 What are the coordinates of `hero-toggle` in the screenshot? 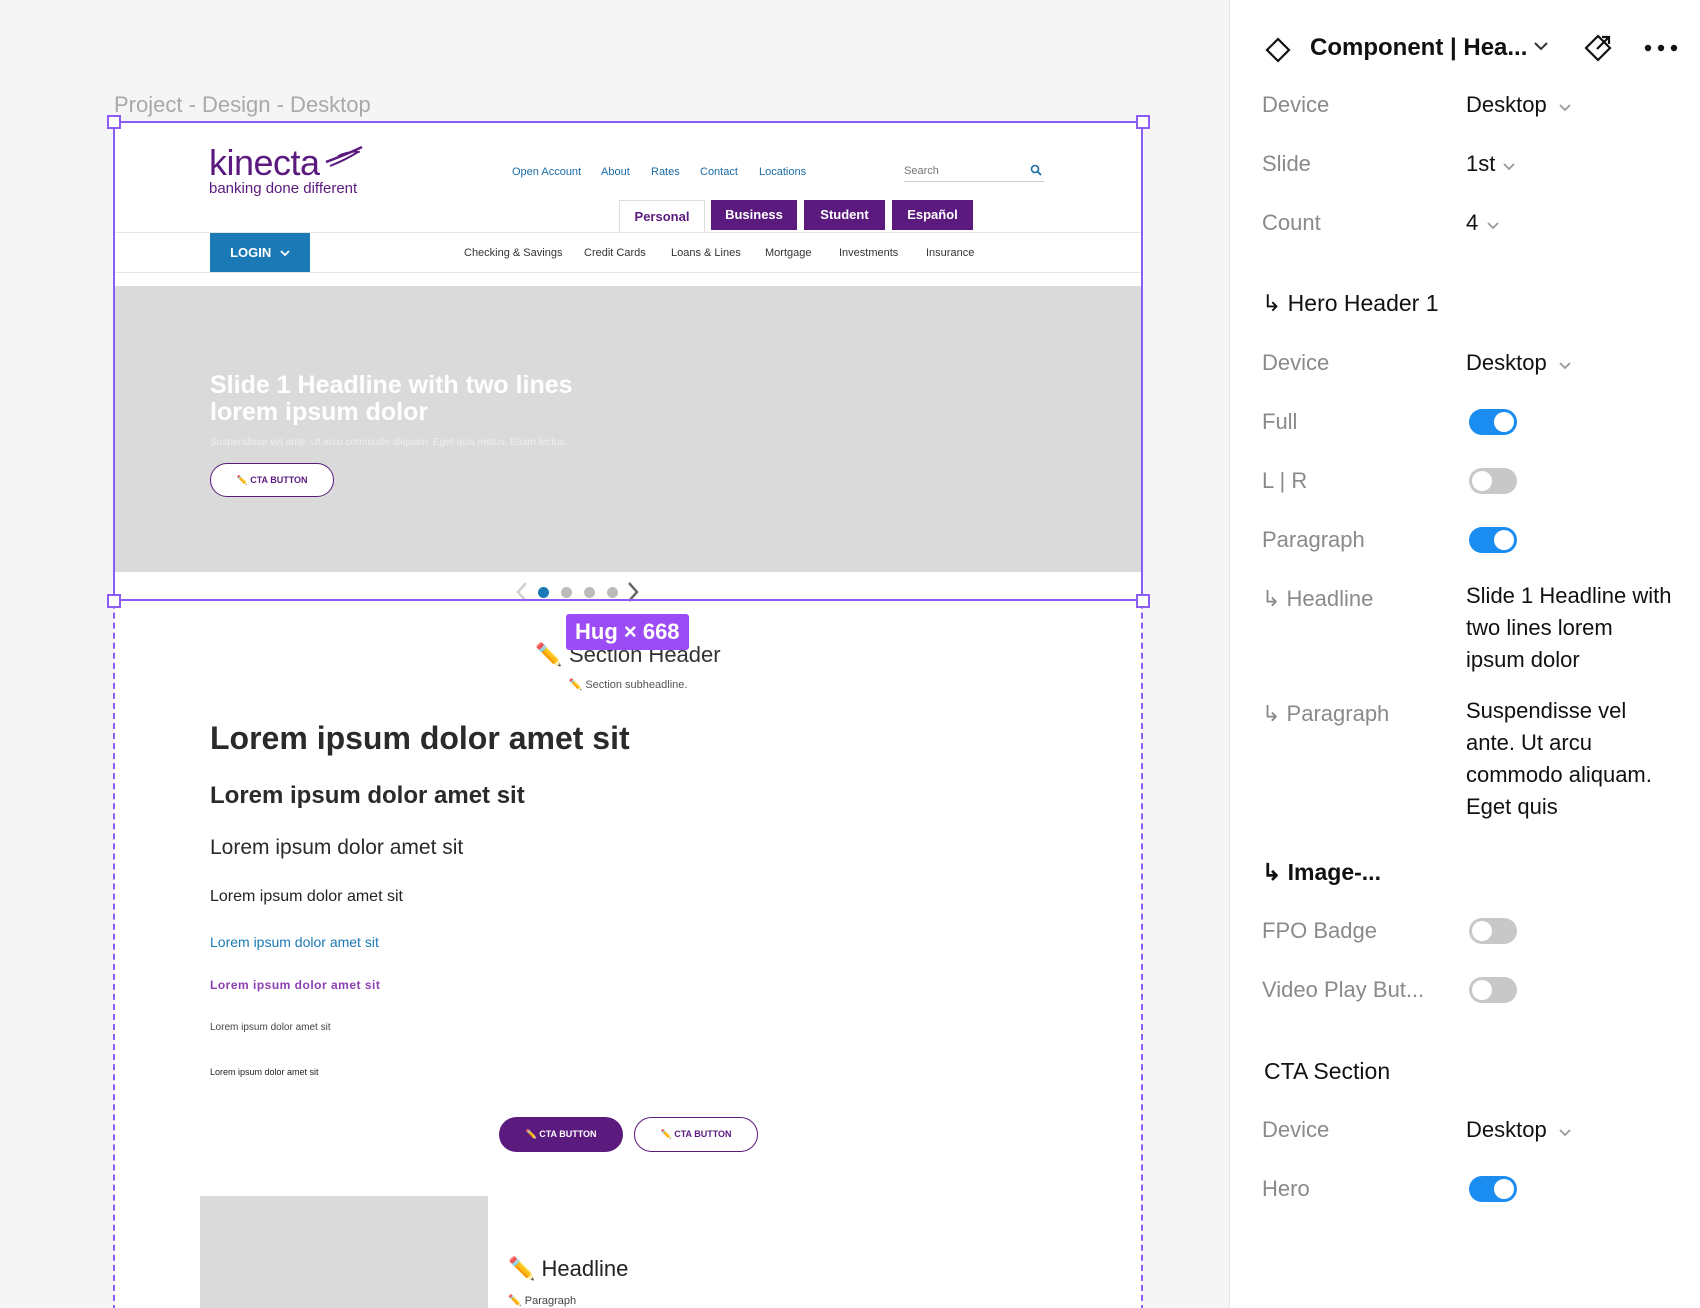 It's located at (1493, 1189).